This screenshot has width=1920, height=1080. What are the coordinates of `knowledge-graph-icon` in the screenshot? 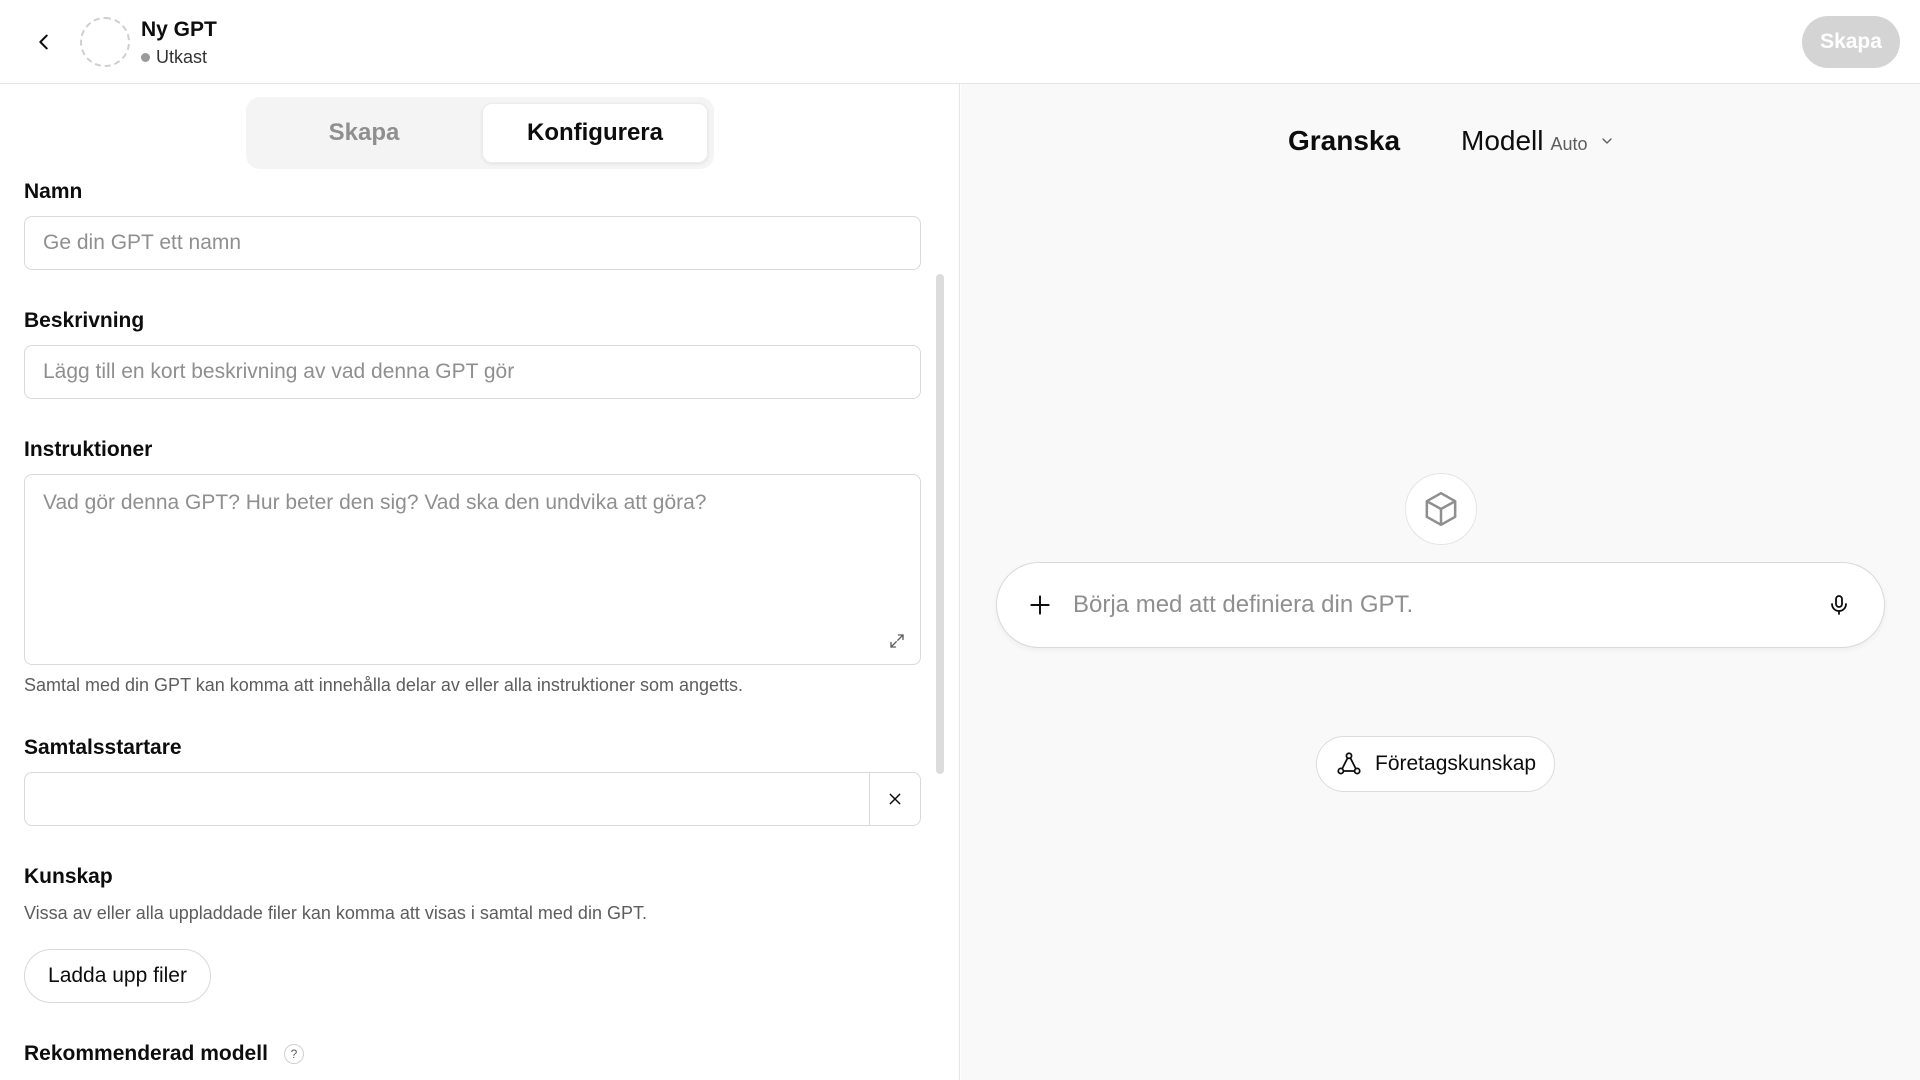 It's located at (1349, 763).